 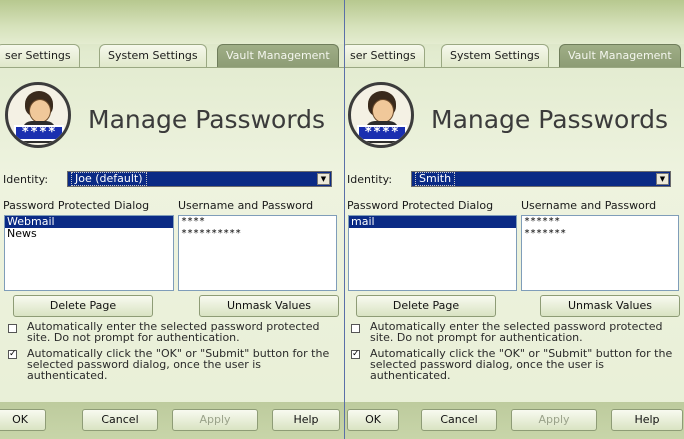 I want to click on list-item: *******, so click(x=600, y=234).